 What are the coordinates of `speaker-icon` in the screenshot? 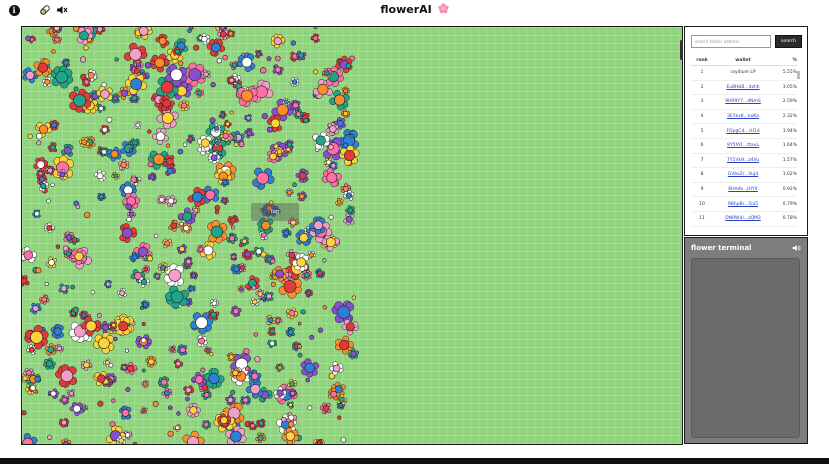 It's located at (796, 248).